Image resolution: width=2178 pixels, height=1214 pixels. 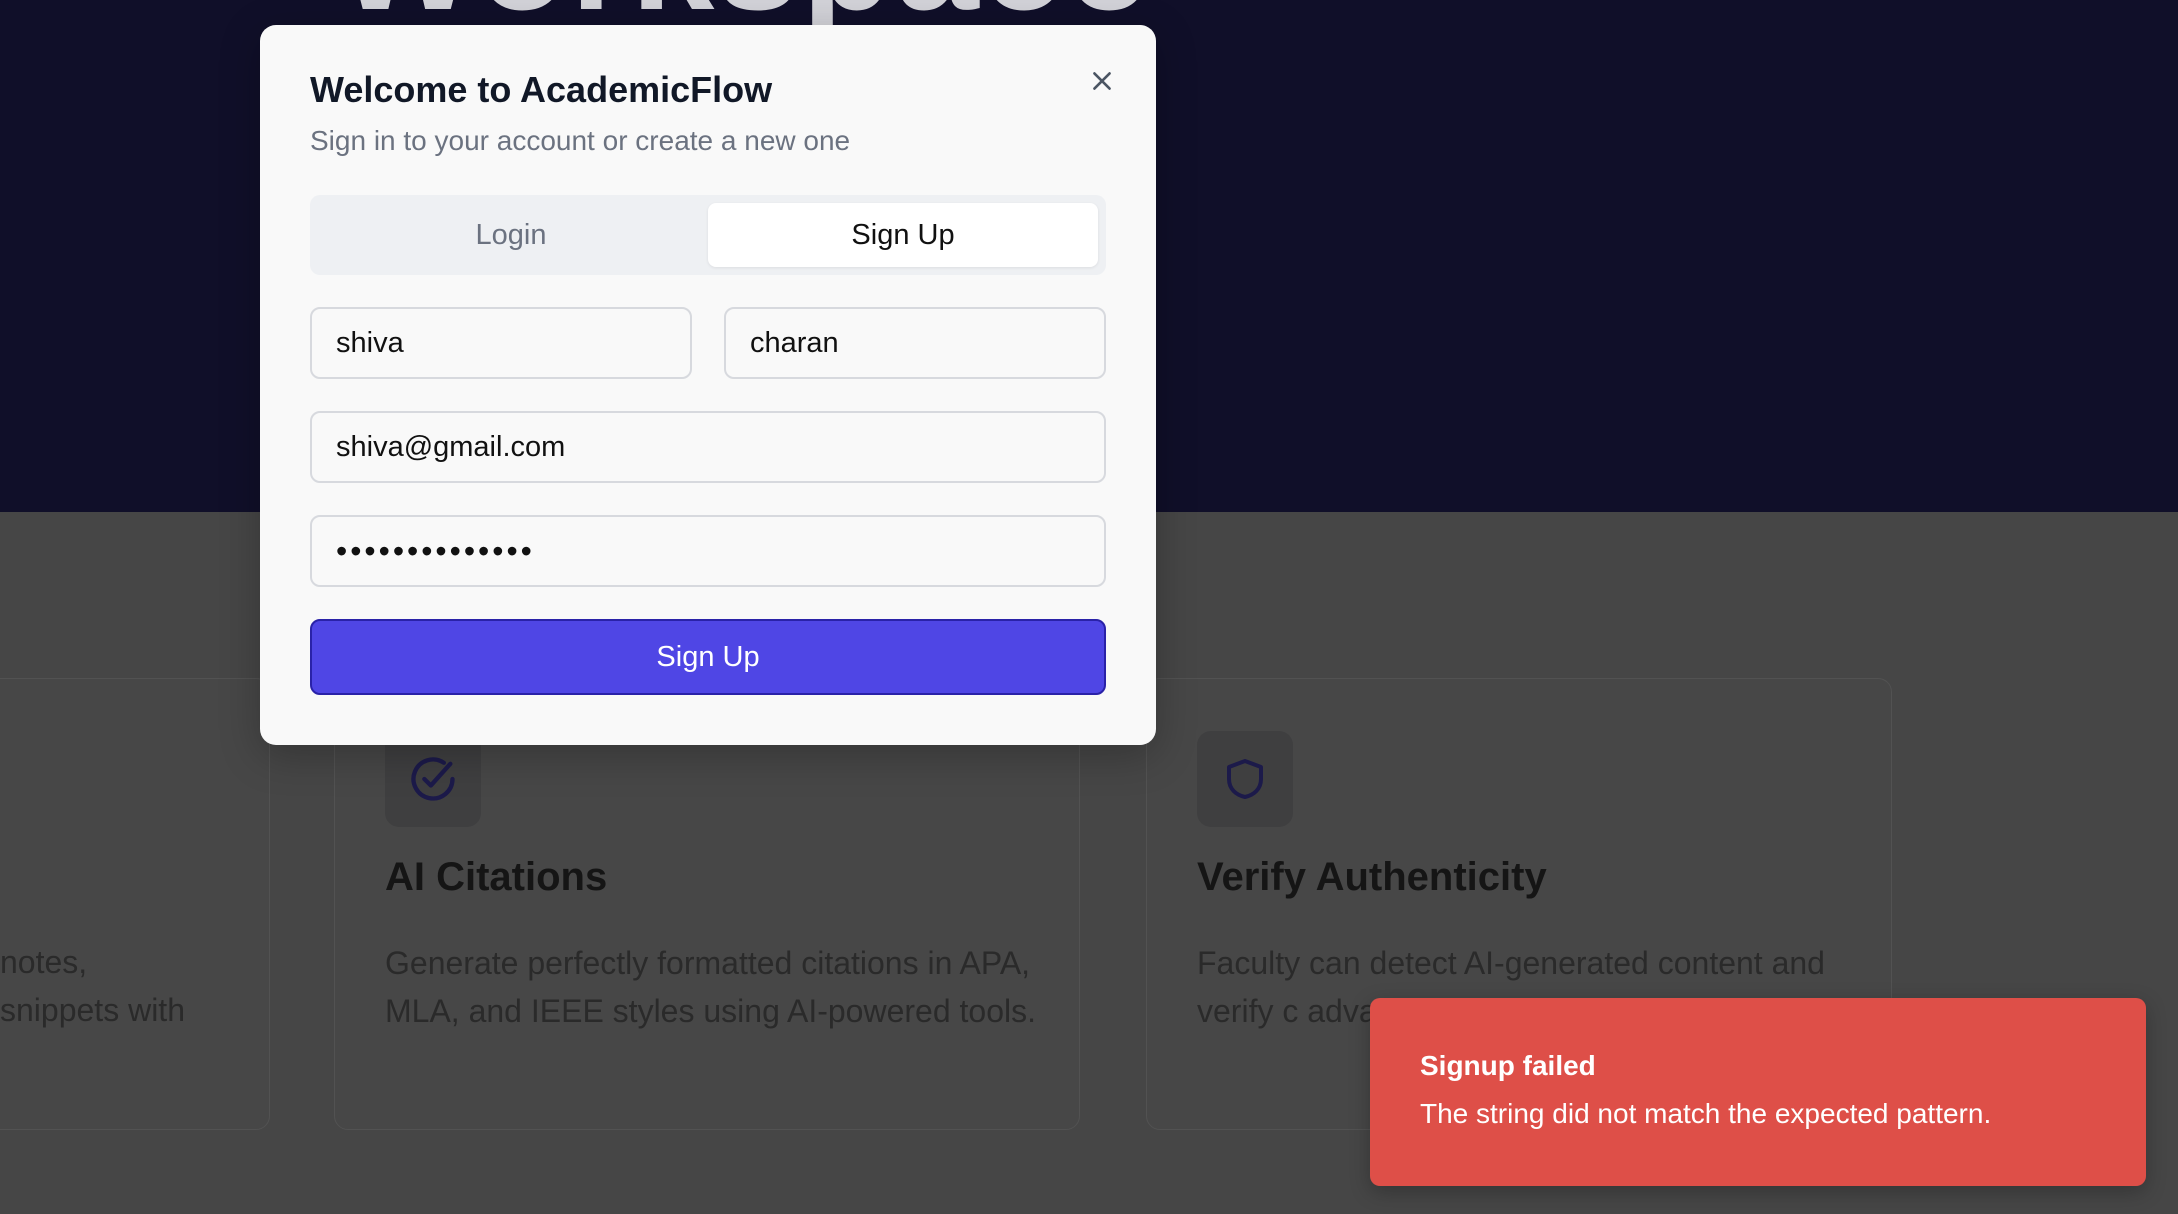 I want to click on feature-title: AI Citations, so click(x=496, y=877).